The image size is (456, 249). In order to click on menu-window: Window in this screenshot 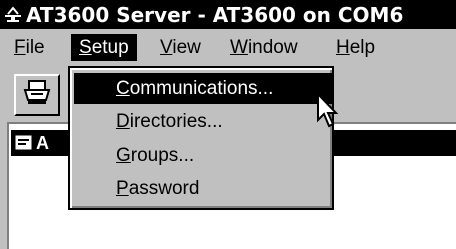, I will do `click(264, 47)`.